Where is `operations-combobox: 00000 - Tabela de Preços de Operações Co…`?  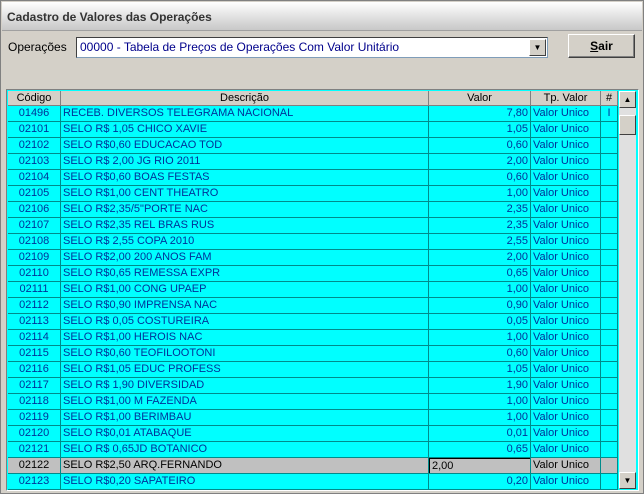 operations-combobox: 00000 - Tabela de Preços de Operações Co… is located at coordinates (312, 47).